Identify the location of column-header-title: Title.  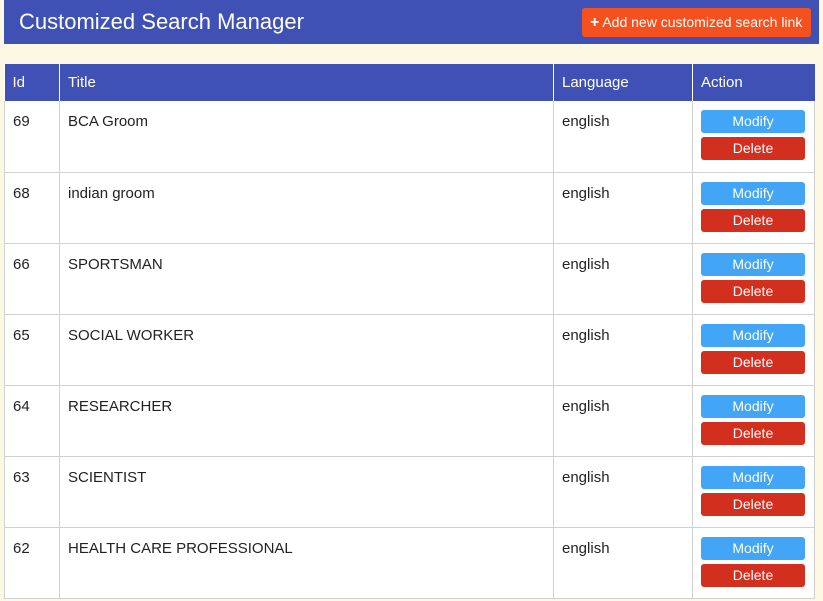
(306, 82).